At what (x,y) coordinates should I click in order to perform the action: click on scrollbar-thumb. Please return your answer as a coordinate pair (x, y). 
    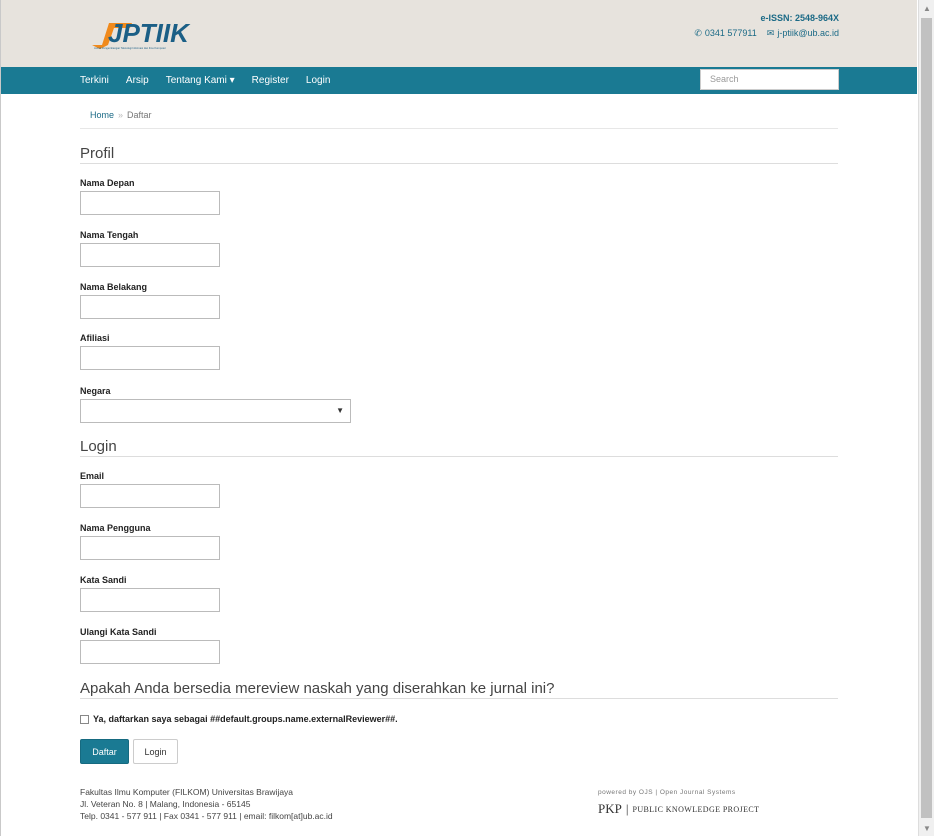
    Looking at the image, I should click on (926, 418).